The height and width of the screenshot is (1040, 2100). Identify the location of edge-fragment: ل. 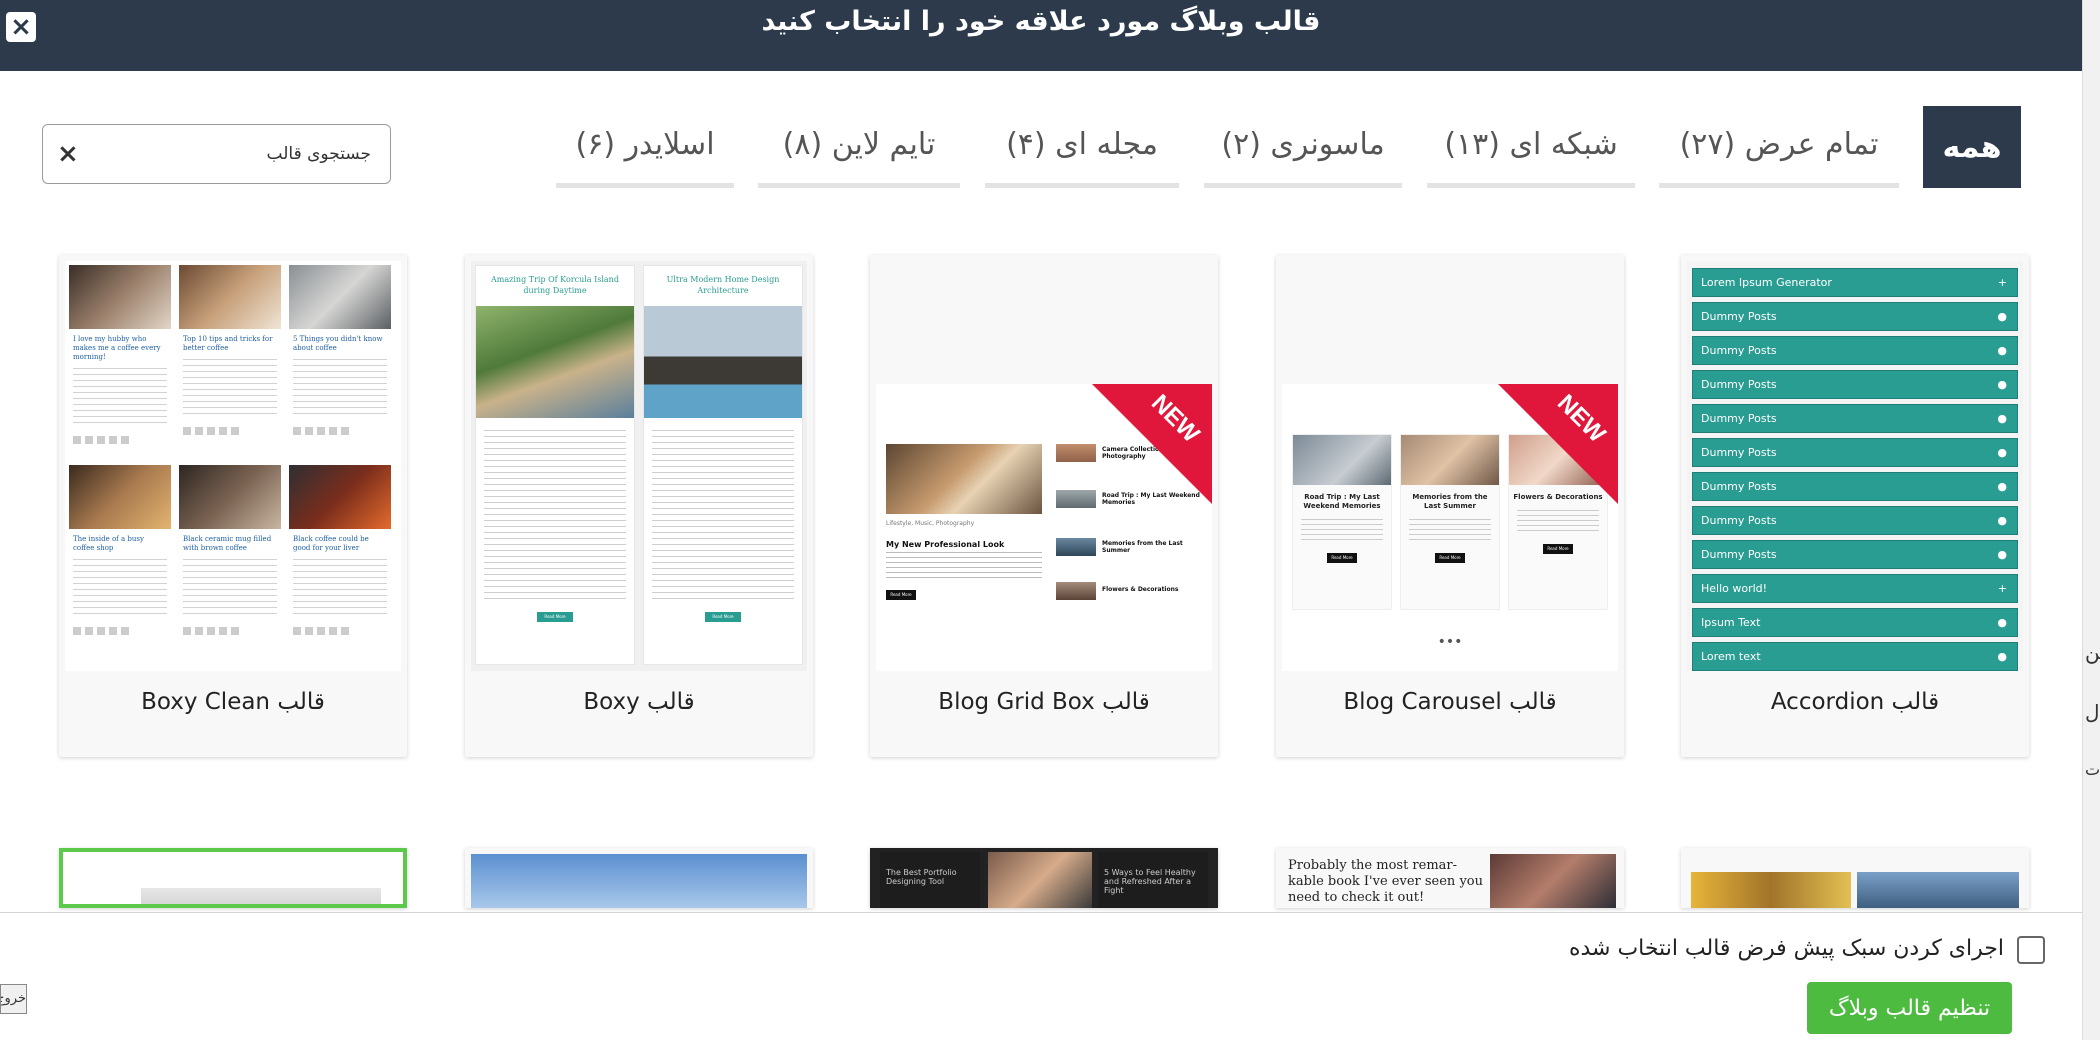
(2092, 712).